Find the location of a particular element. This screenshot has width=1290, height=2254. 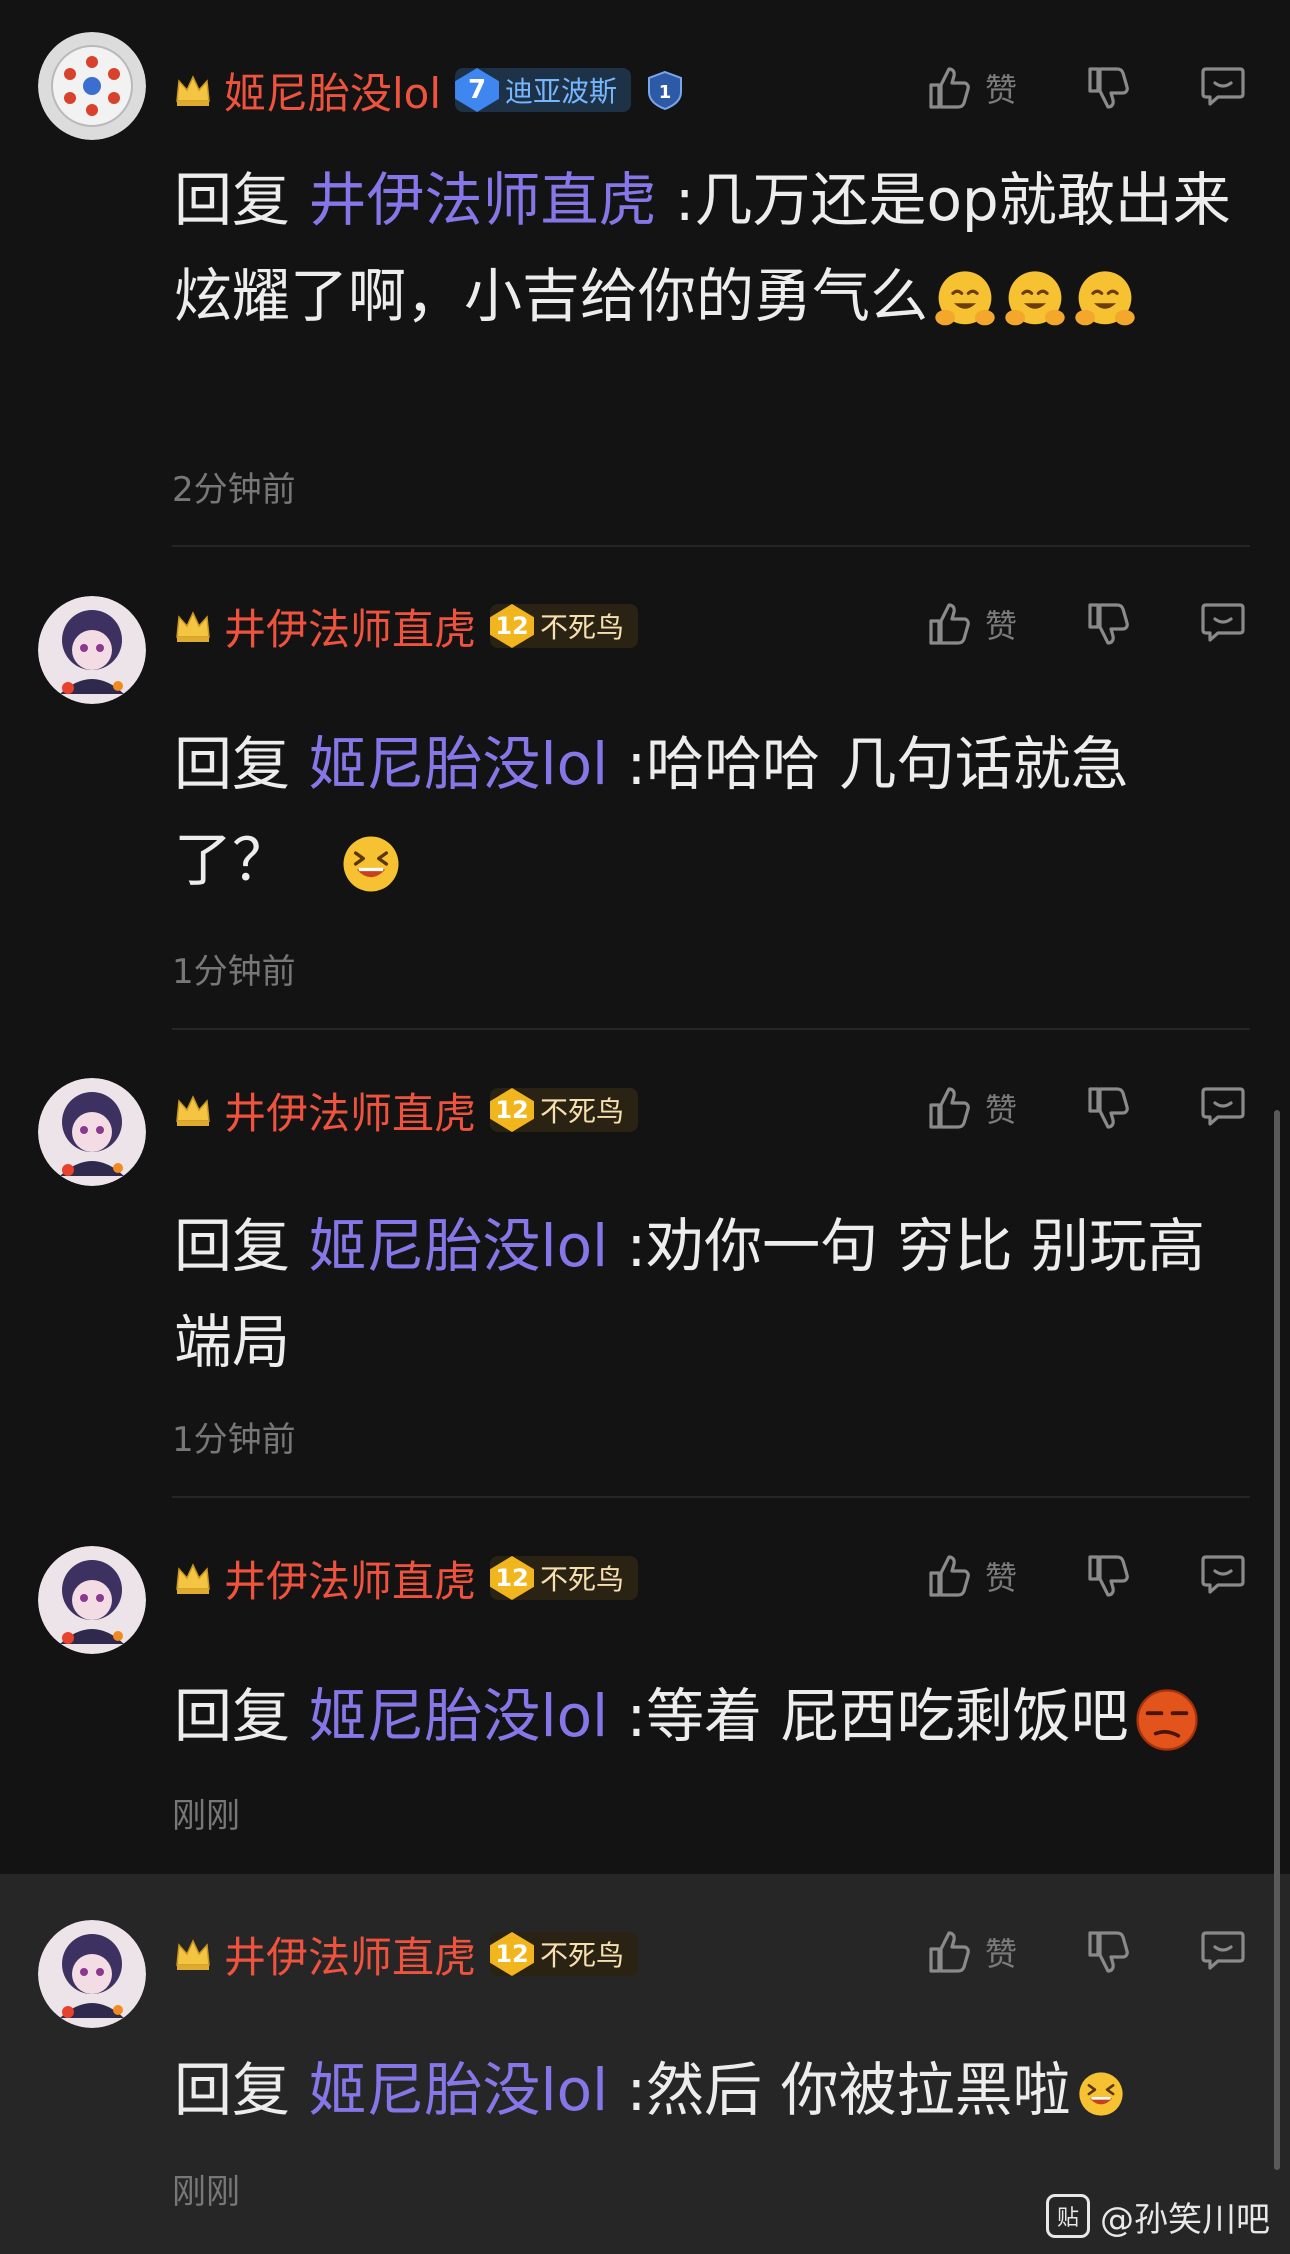

timestamp: 2分钟前 is located at coordinates (234, 490).